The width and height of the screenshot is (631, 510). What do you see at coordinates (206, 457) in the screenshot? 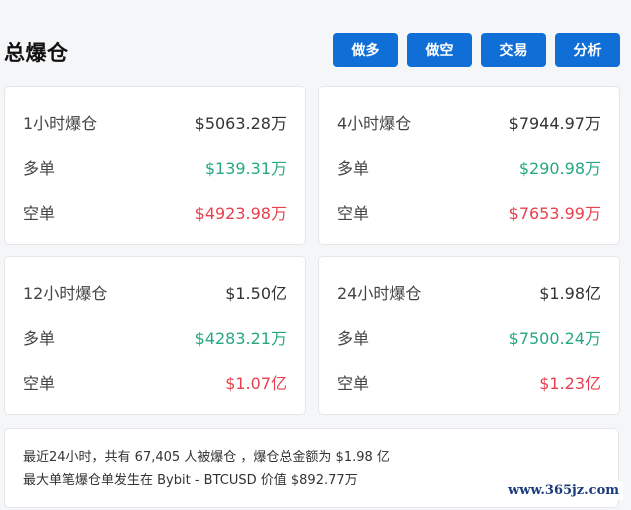
I see `summary-line-1: 最近24小时，共有 67,405 人被爆仓 ，爆仓总金额为 $1.98 亿` at bounding box center [206, 457].